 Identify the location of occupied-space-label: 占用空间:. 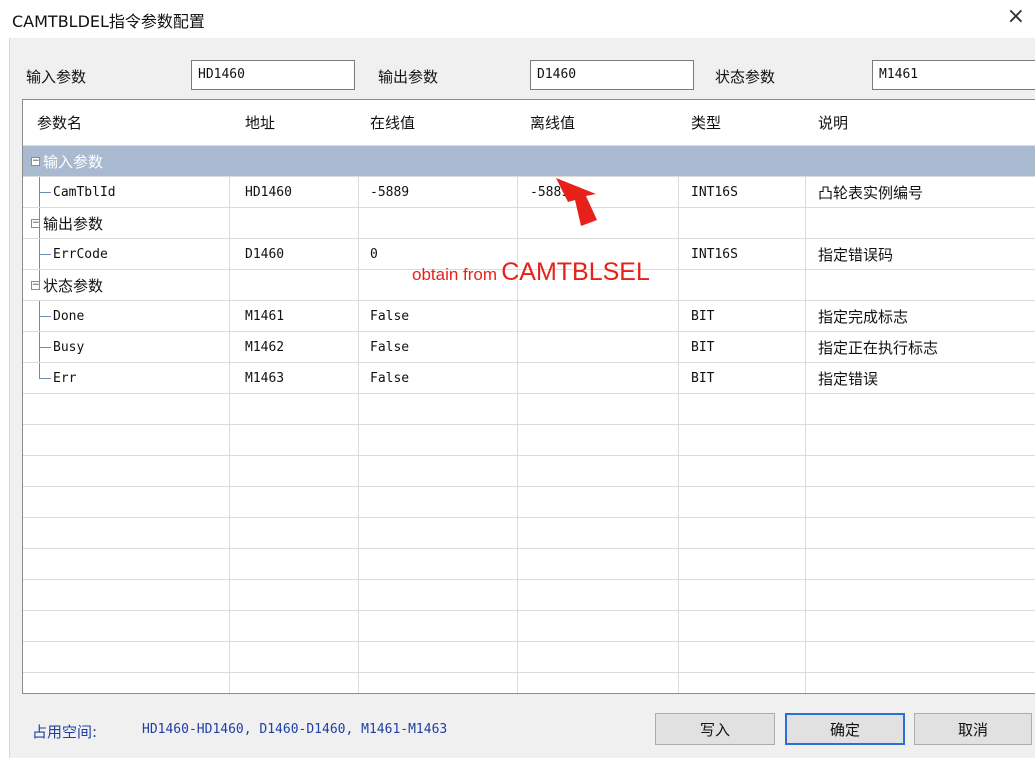
(65, 732).